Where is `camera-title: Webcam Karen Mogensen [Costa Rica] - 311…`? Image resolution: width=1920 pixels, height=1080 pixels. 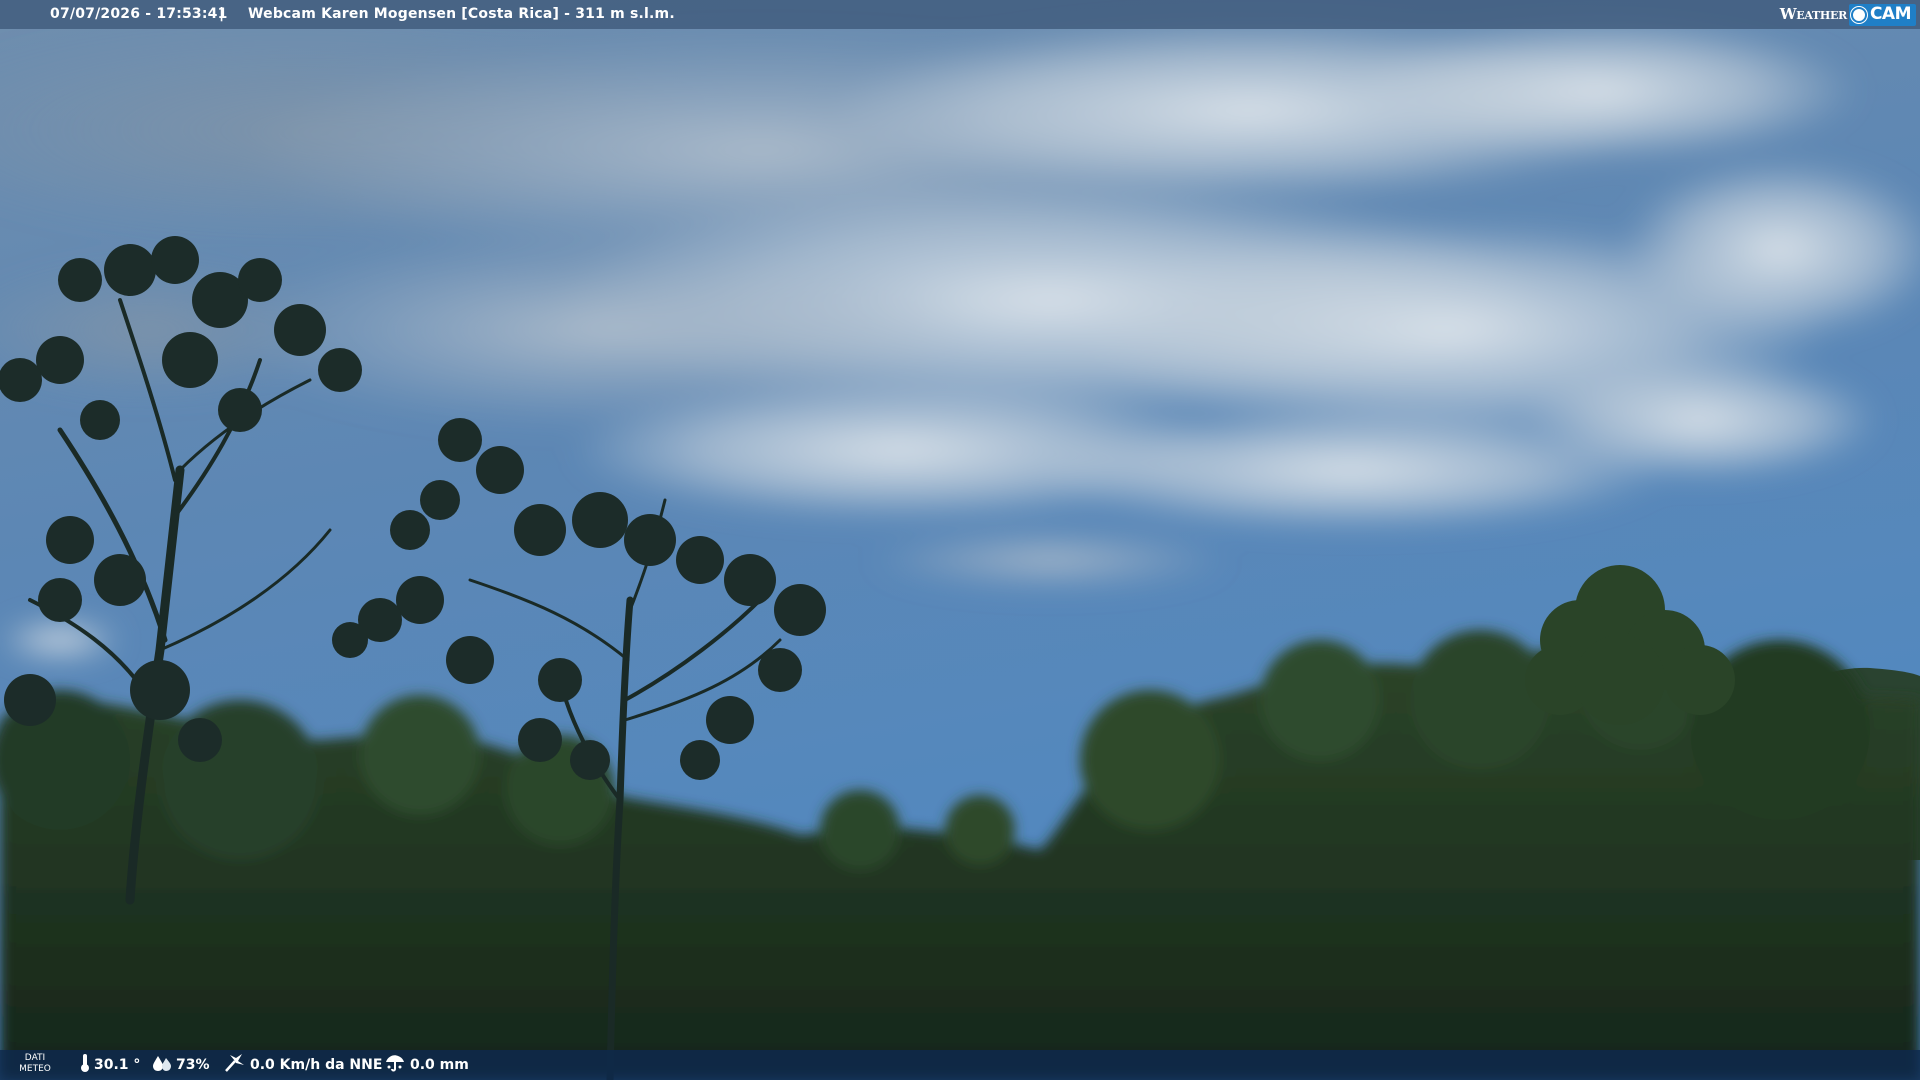 camera-title: Webcam Karen Mogensen [Costa Rica] - 311… is located at coordinates (461, 14).